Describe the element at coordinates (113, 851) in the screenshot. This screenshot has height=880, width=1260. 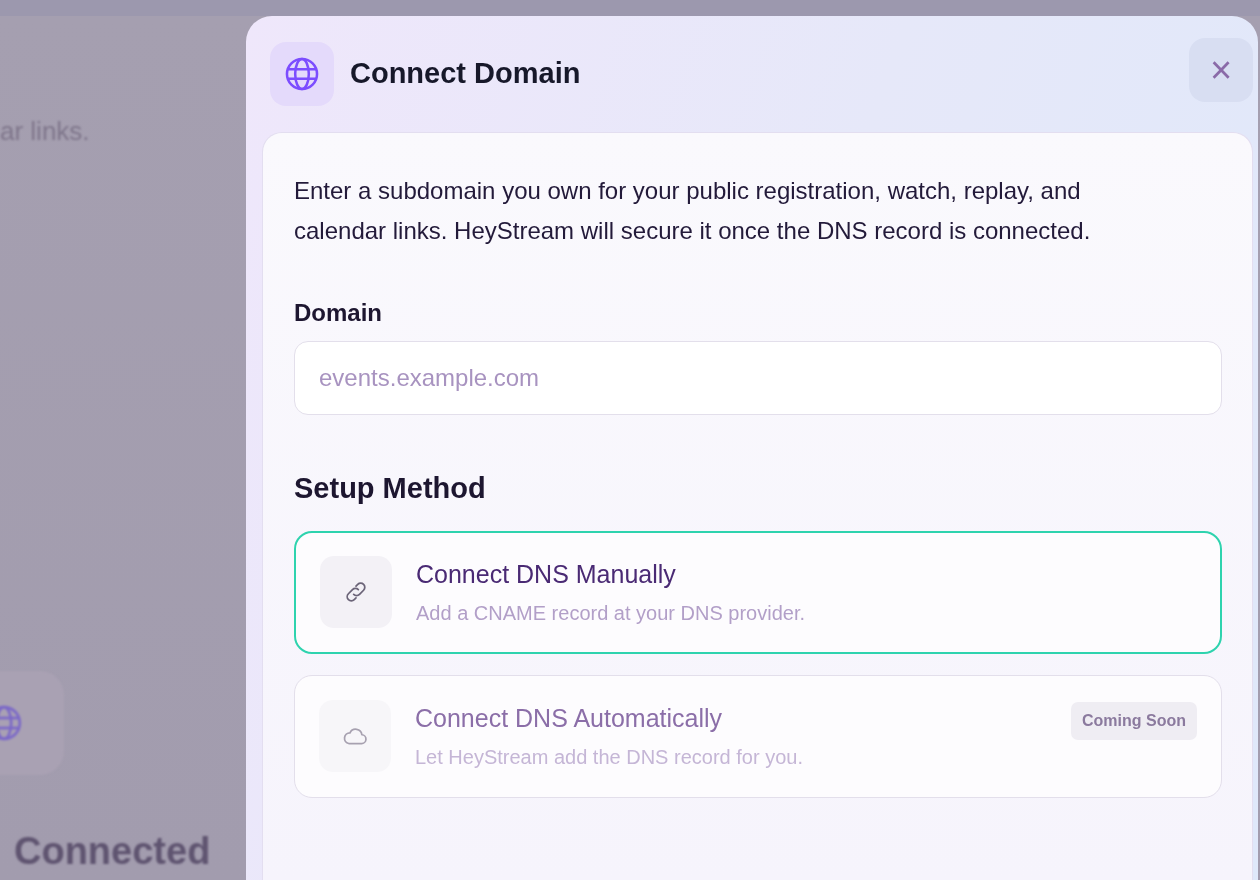
I see `background-heading: Connected` at that location.